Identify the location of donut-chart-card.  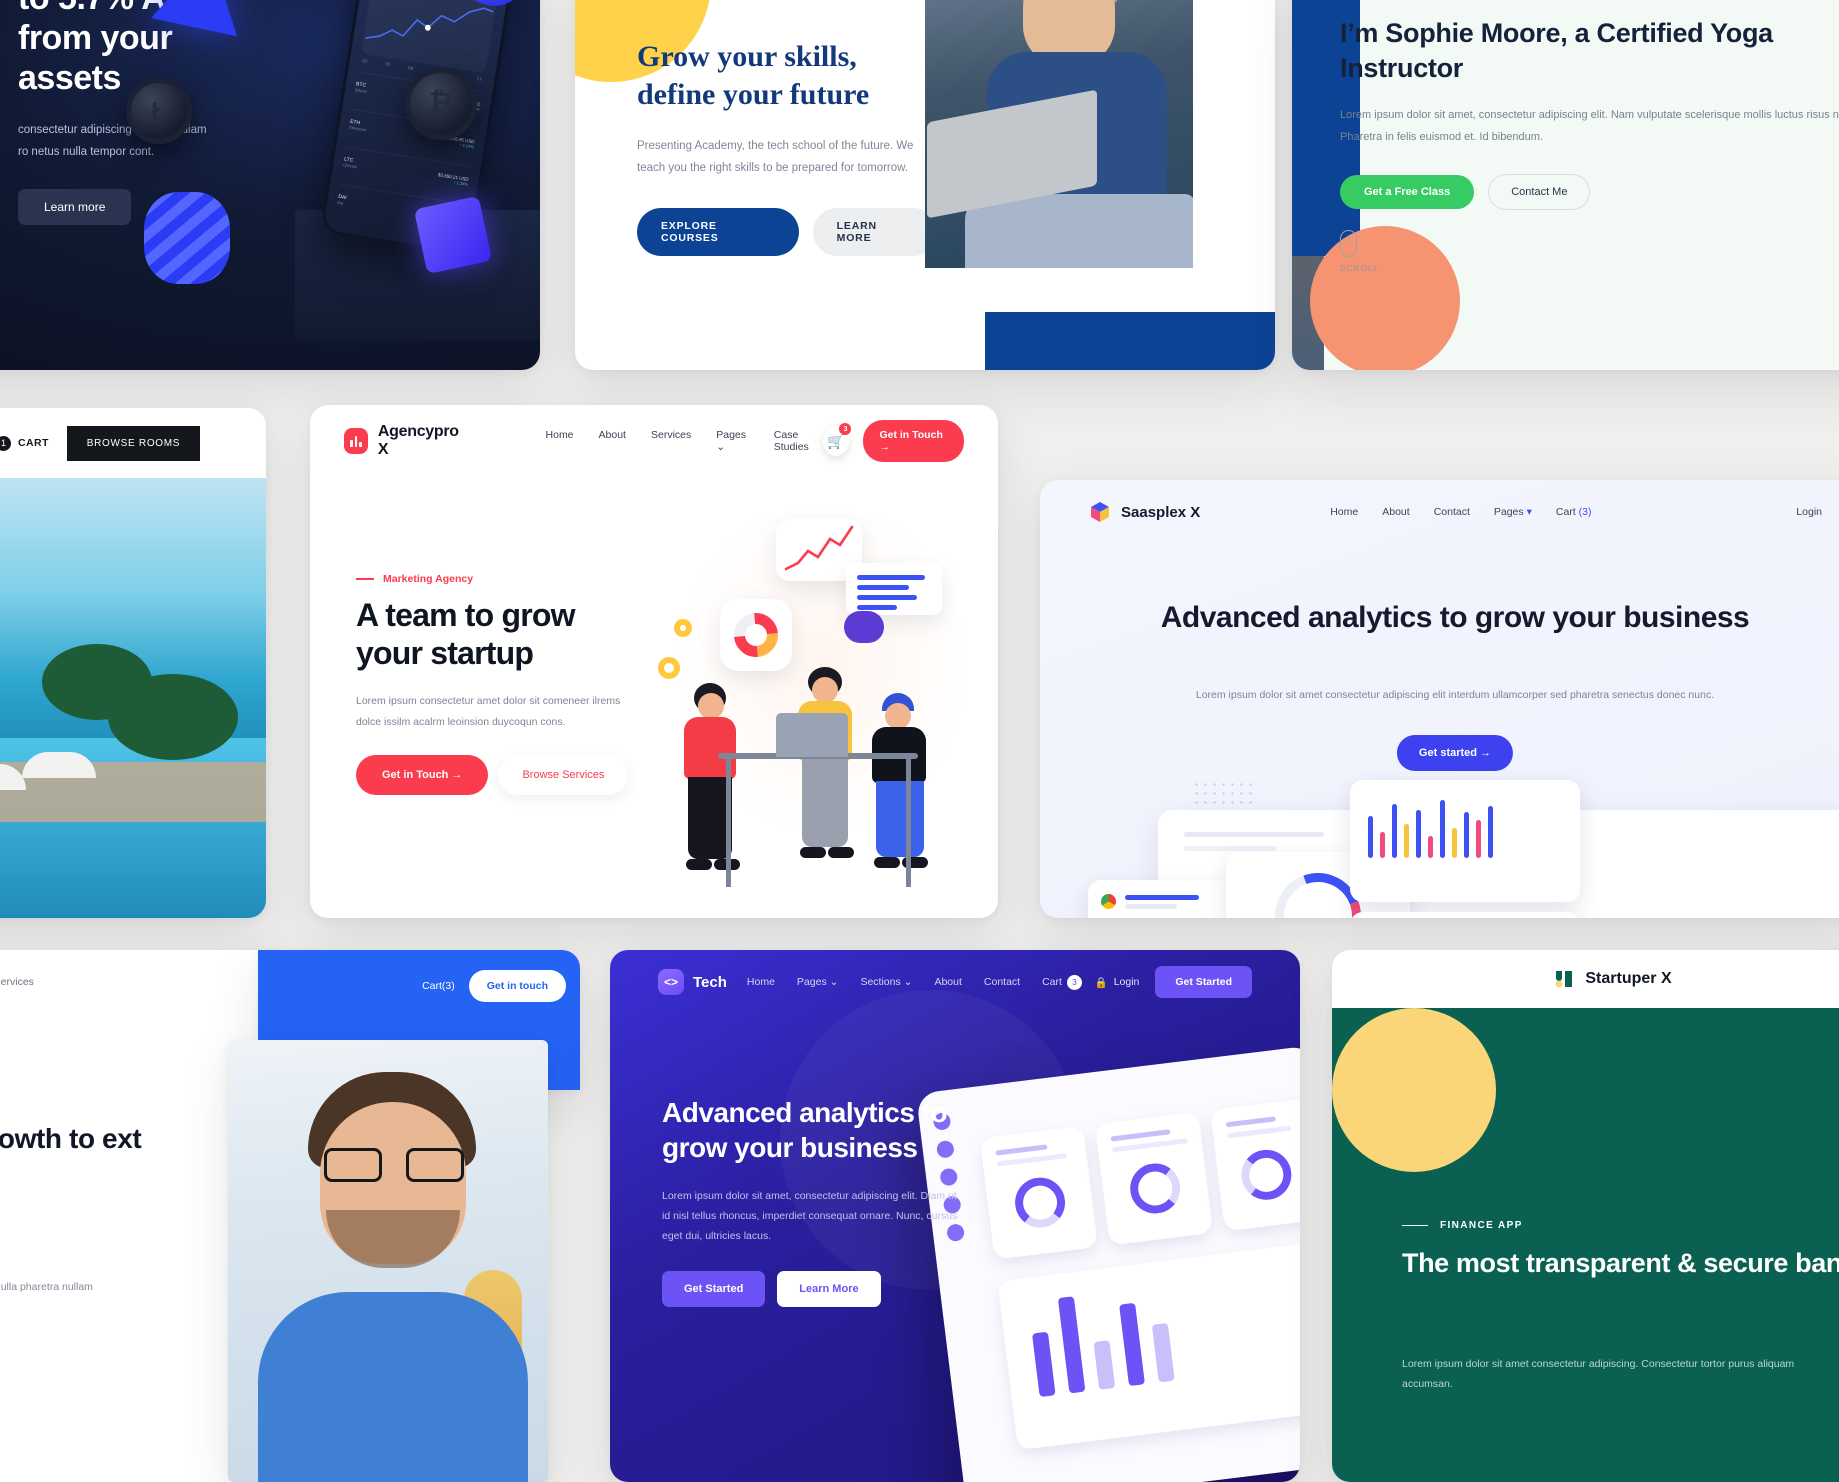
(756, 635).